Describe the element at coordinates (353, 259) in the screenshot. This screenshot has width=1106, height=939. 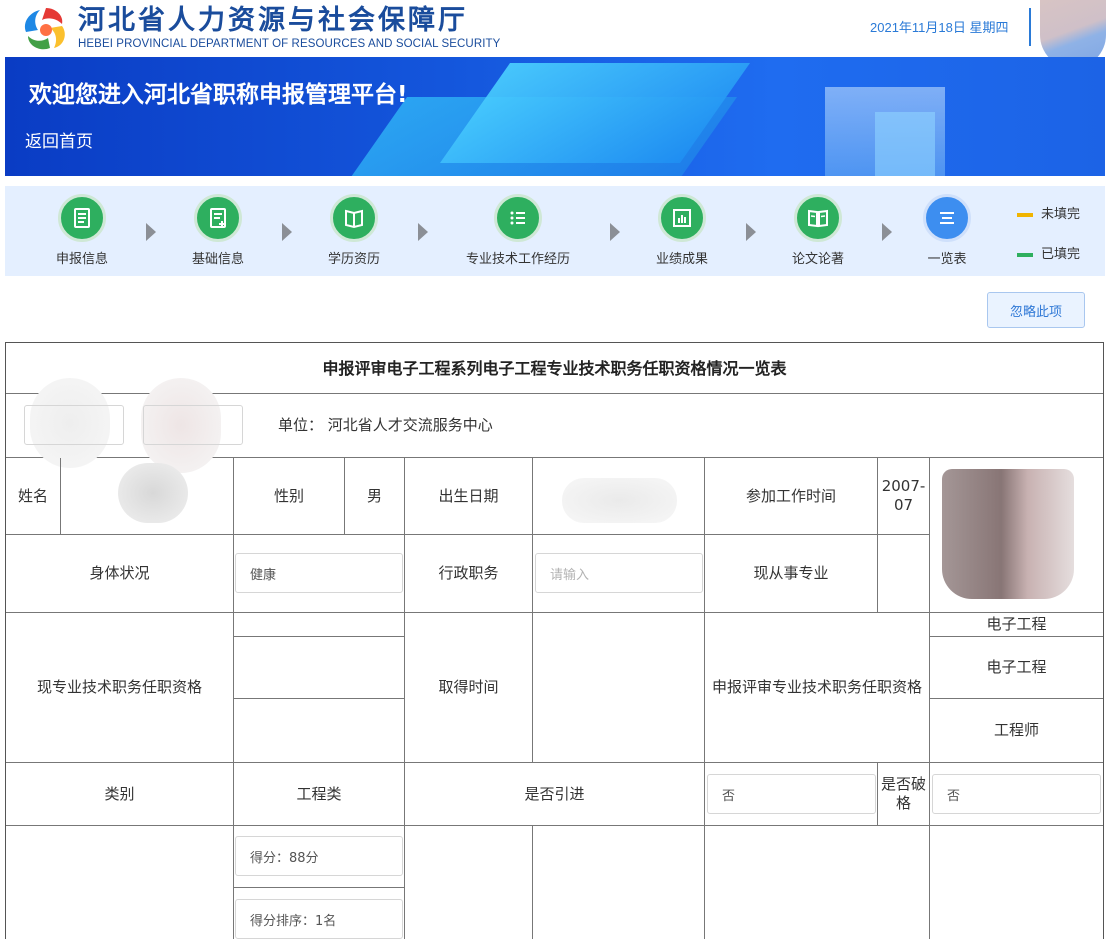
I see `step-label: 学历资历` at that location.